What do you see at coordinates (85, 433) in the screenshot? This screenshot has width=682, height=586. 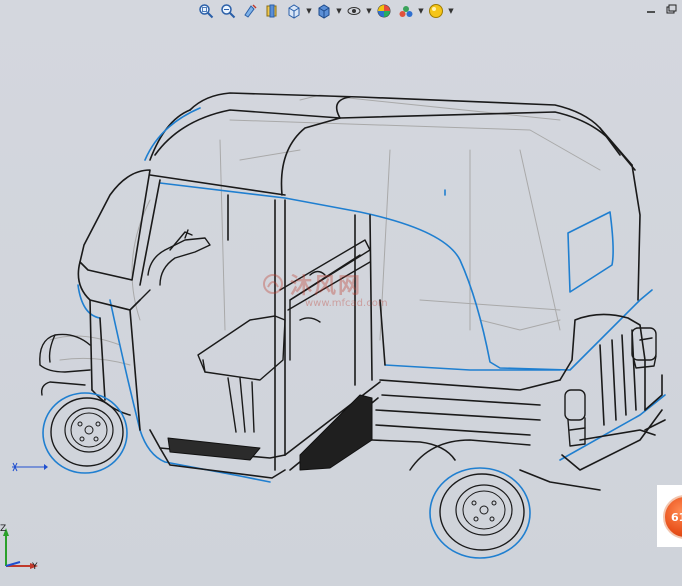 I see `front-wheel` at bounding box center [85, 433].